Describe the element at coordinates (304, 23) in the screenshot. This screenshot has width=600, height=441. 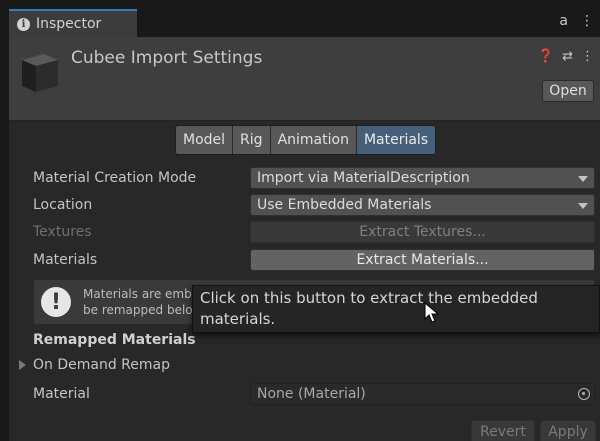
I see `tab-bar: i Inspector a ⋮` at that location.